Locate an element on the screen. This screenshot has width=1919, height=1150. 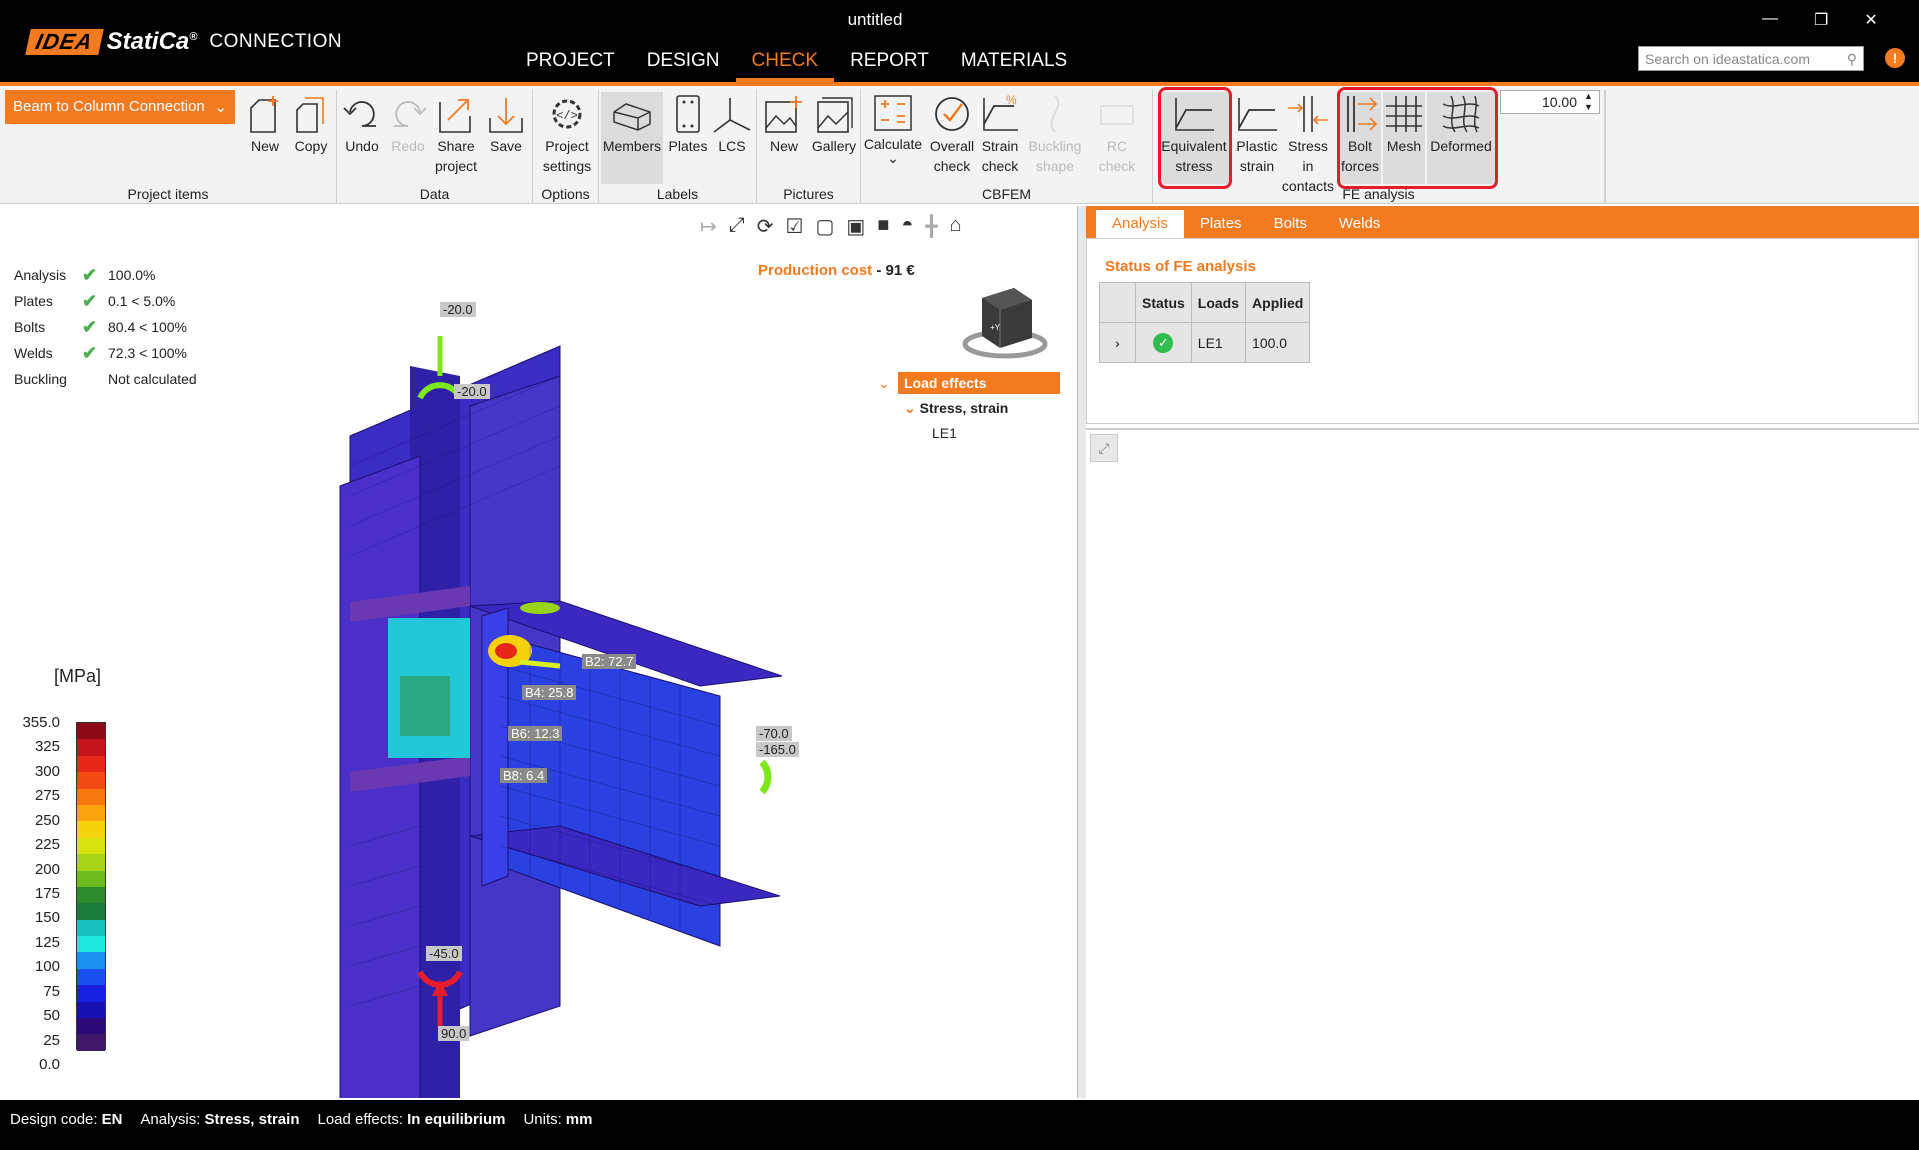
plastic-strain-button: Plastic strain is located at coordinates (1257, 138).